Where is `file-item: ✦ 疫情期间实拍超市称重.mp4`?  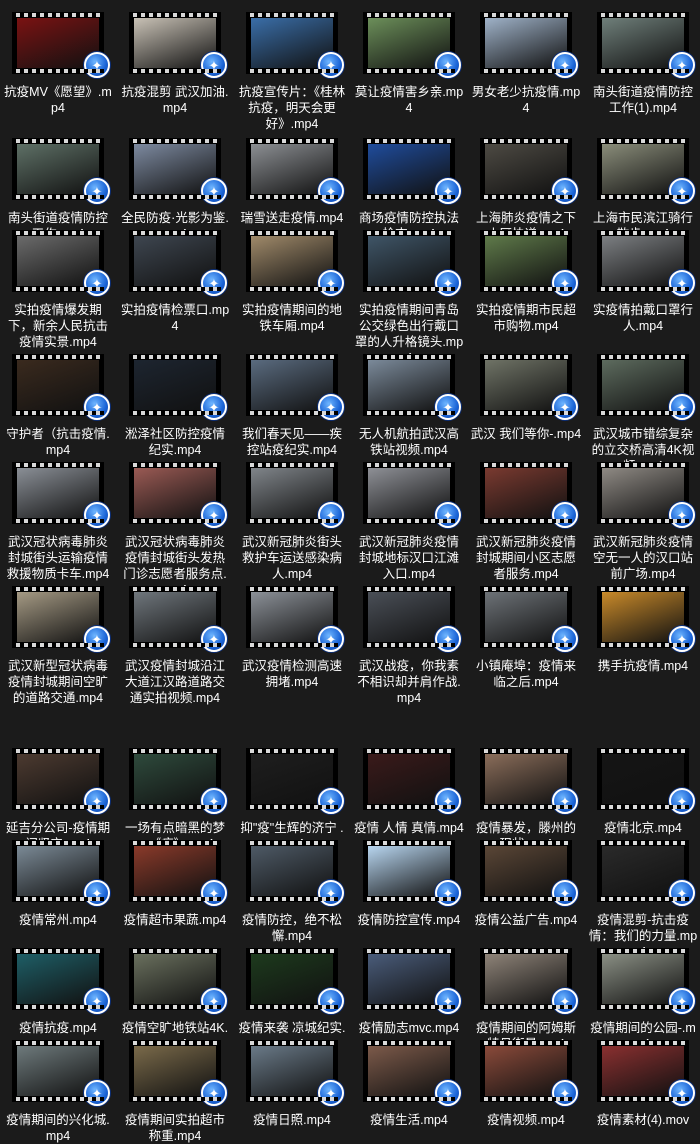 file-item: ✦ 疫情期间实拍超市称重.mp4 is located at coordinates (175, 1092).